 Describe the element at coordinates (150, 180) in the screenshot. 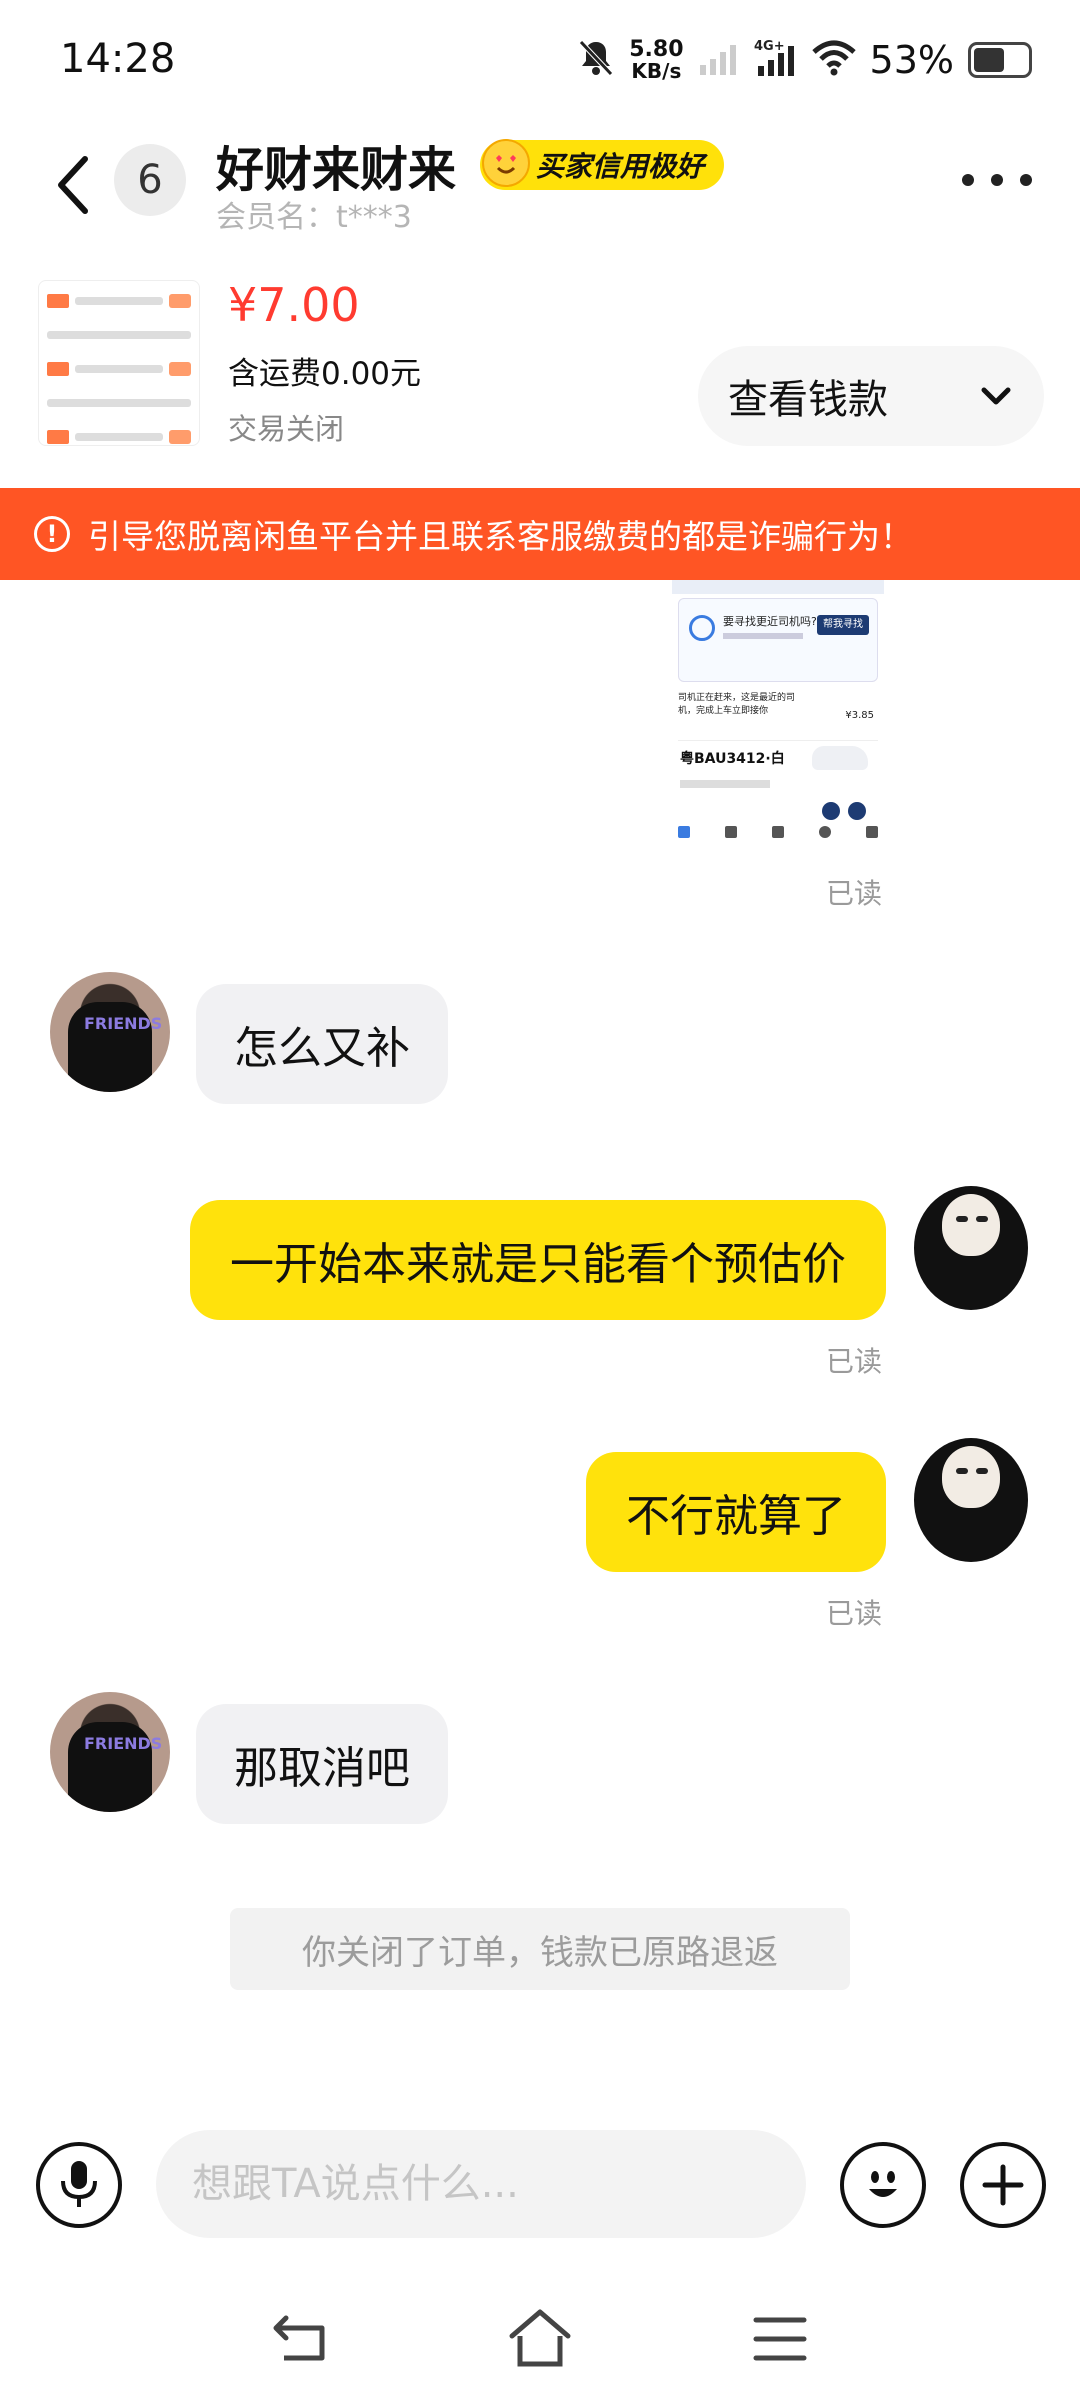

I see `unread-count-badge: 6` at that location.